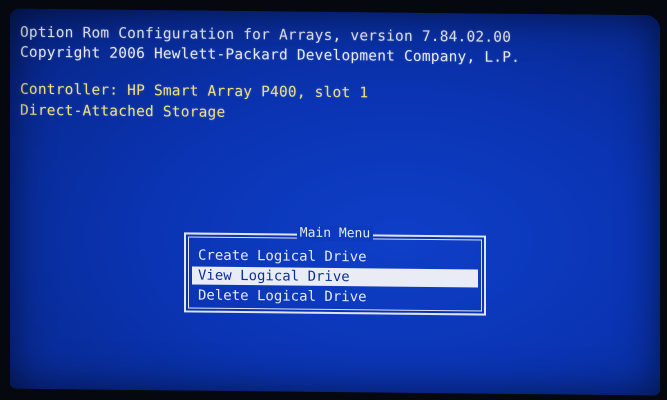  I want to click on menu-item-view-logical-drive: View Logical Drive, so click(335, 277).